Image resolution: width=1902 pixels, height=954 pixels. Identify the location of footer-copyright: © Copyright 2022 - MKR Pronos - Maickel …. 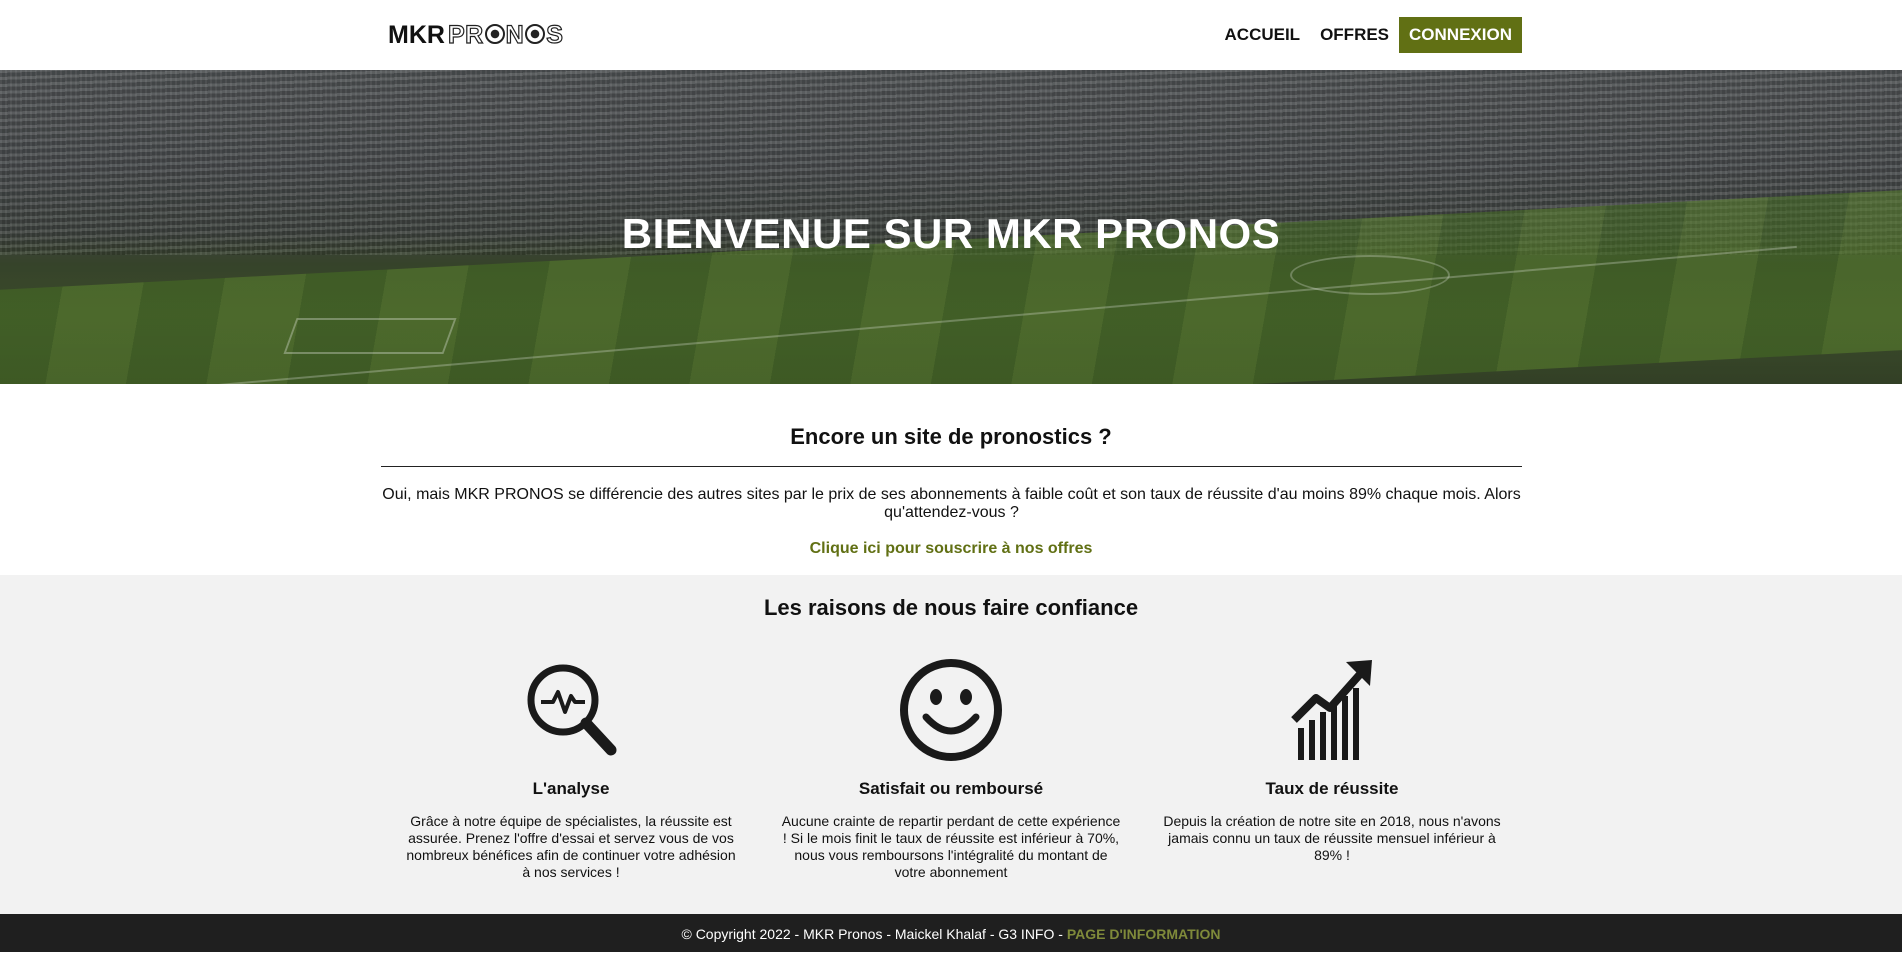
(874, 934).